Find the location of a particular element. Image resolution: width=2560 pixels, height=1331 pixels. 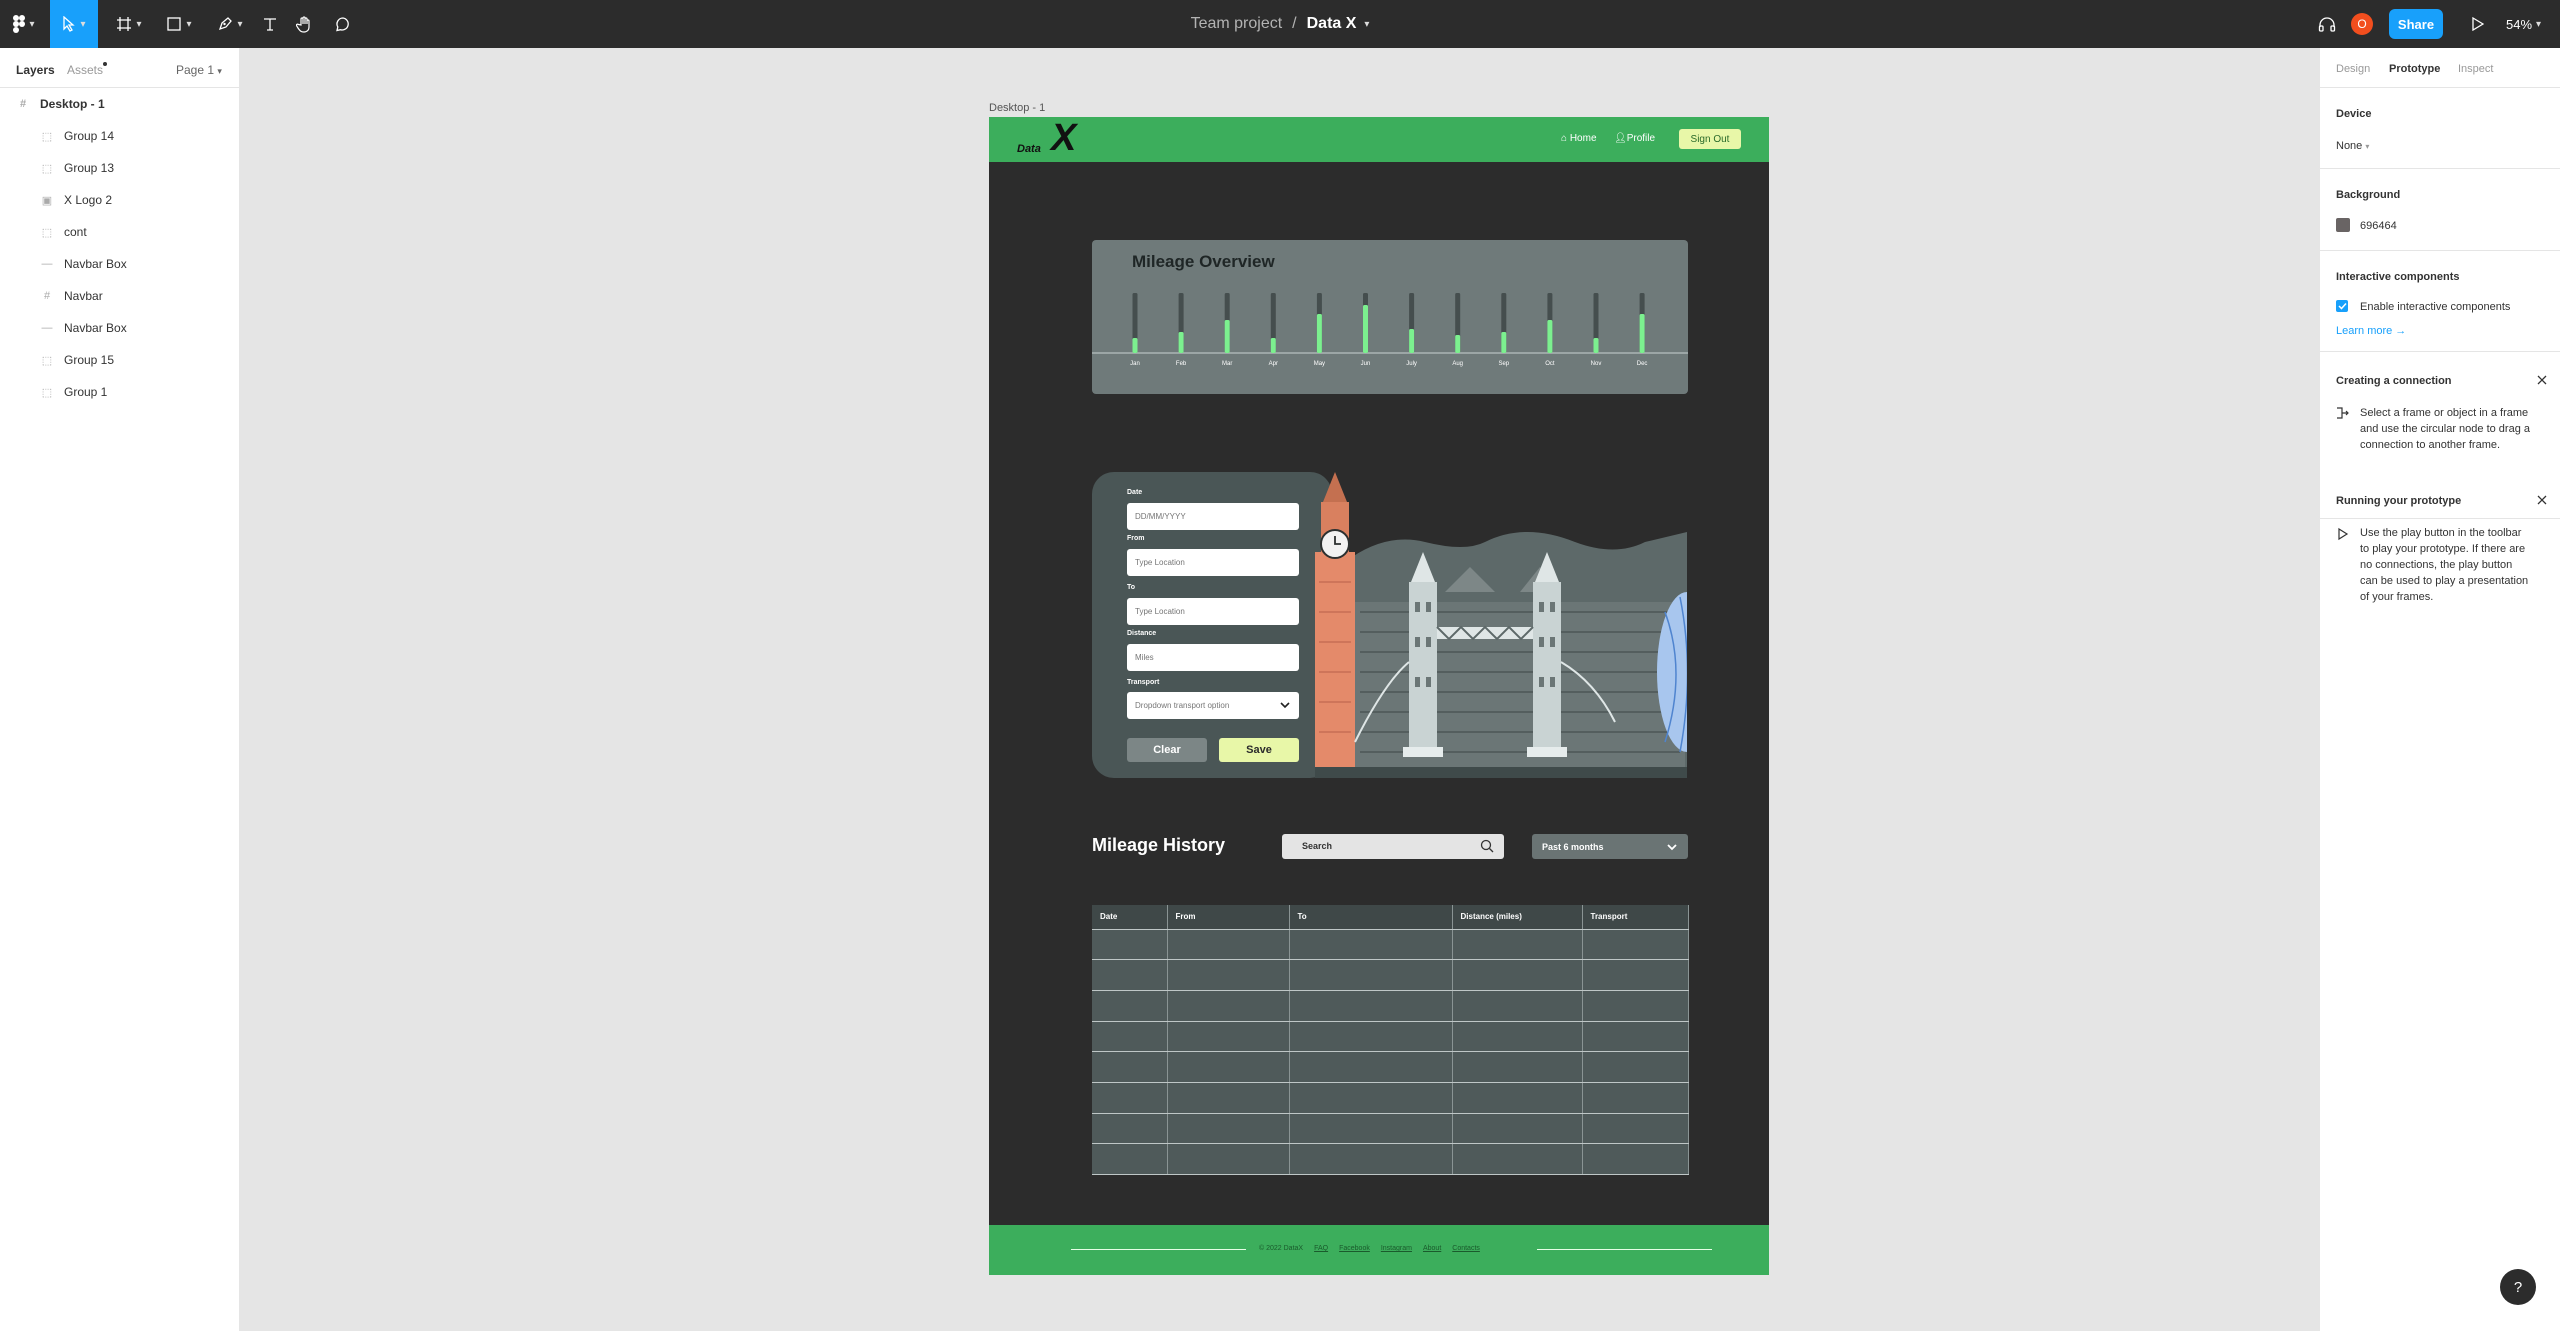

chevron-down-icon is located at coordinates (1672, 847).